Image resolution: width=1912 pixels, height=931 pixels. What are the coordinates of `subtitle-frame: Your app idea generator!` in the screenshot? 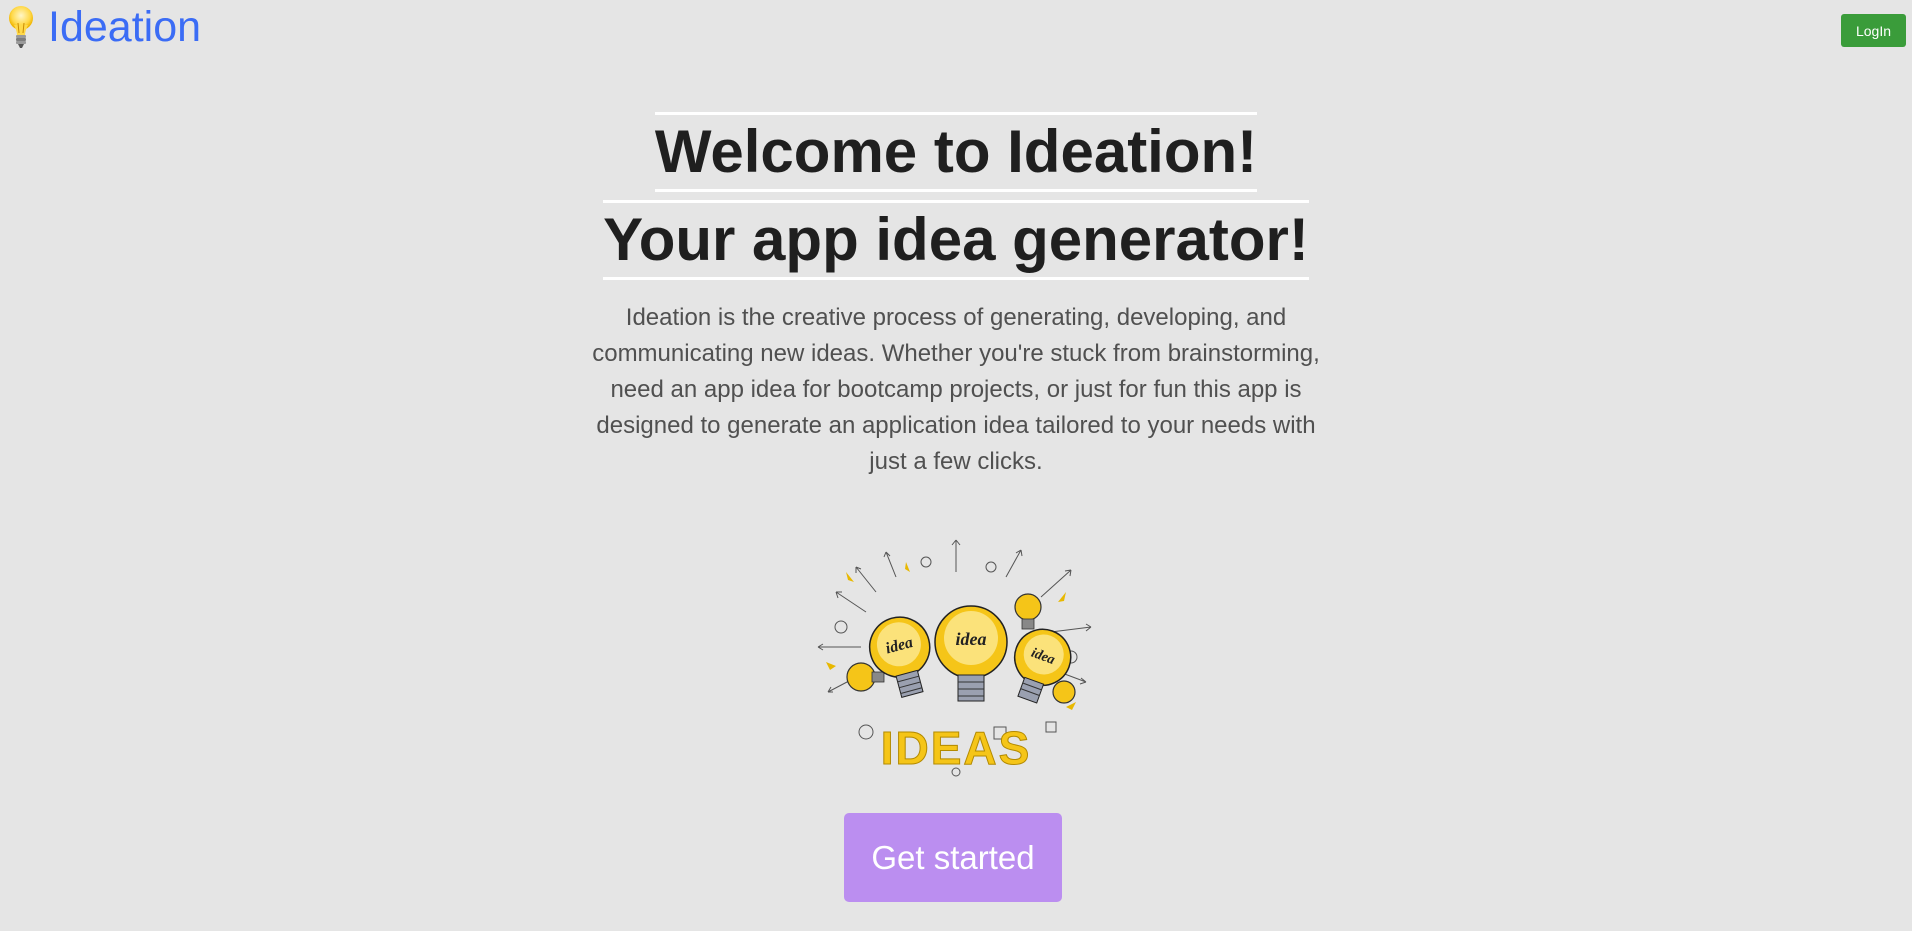 It's located at (956, 240).